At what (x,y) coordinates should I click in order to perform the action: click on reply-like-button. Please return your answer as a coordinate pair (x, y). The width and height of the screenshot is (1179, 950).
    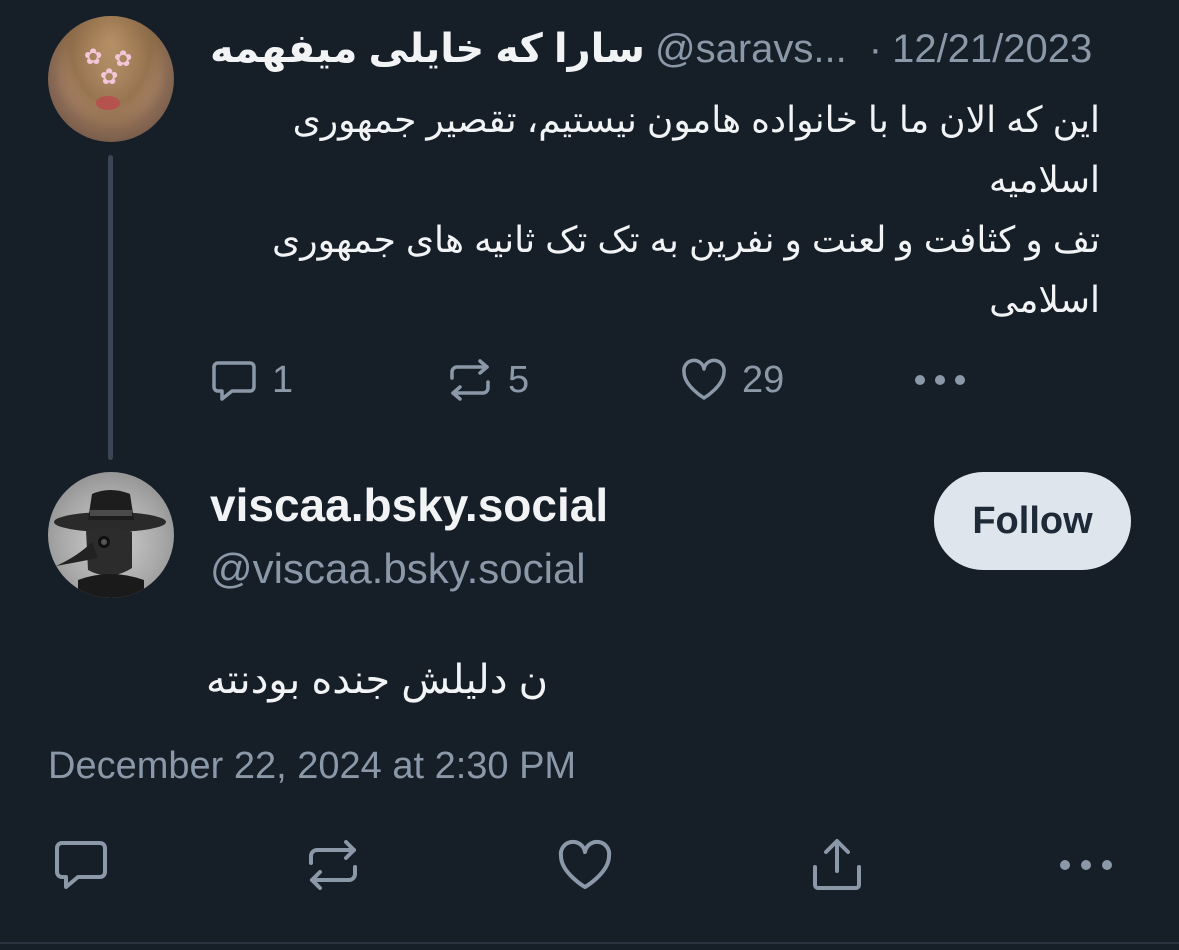
    Looking at the image, I should click on (585, 865).